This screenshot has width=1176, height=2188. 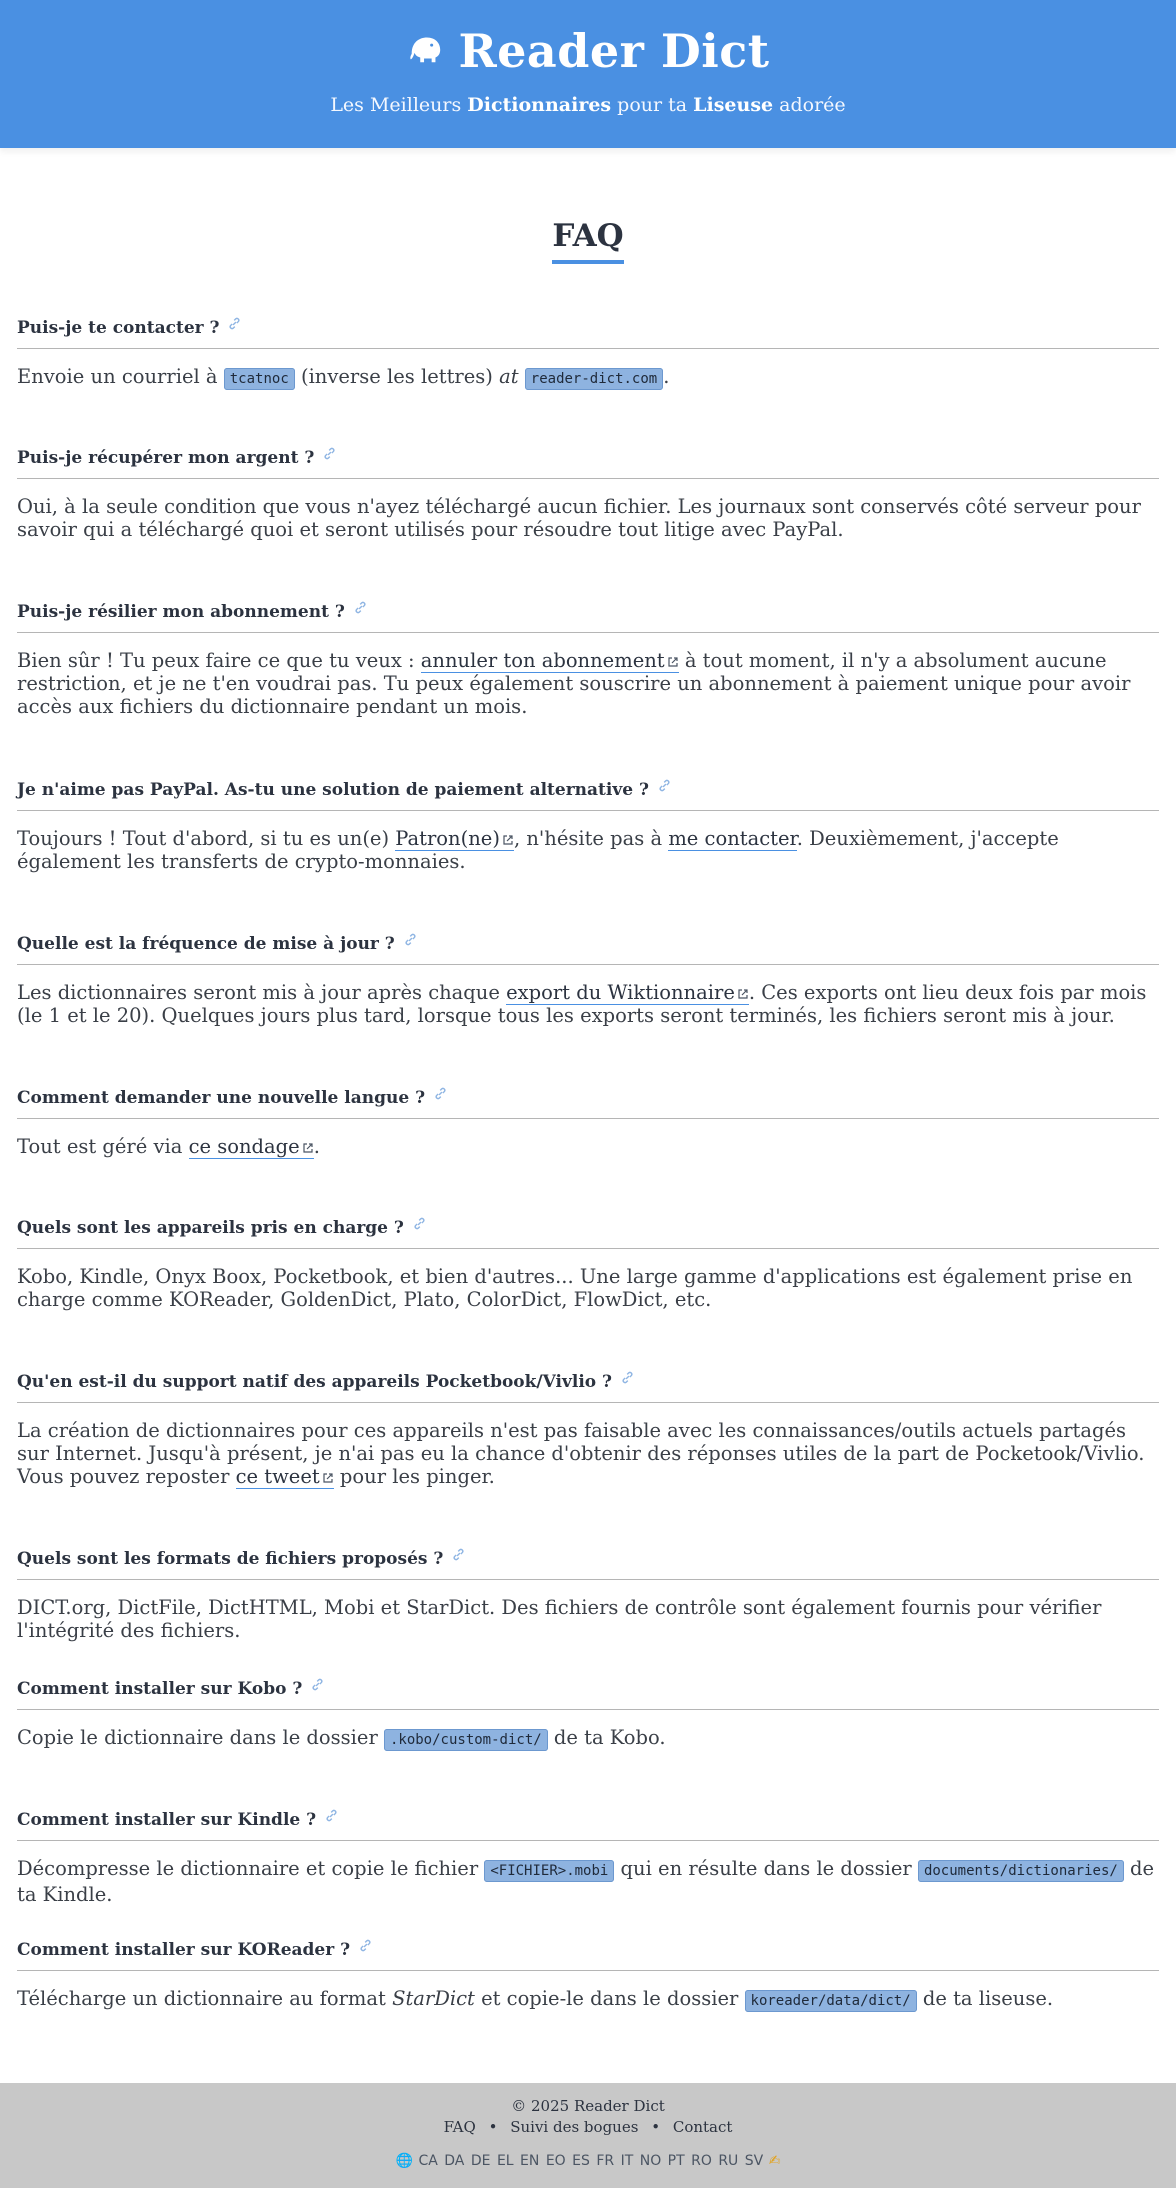 What do you see at coordinates (588, 1954) in the screenshot?
I see `faq-question: Comment installer sur KOReader ?` at bounding box center [588, 1954].